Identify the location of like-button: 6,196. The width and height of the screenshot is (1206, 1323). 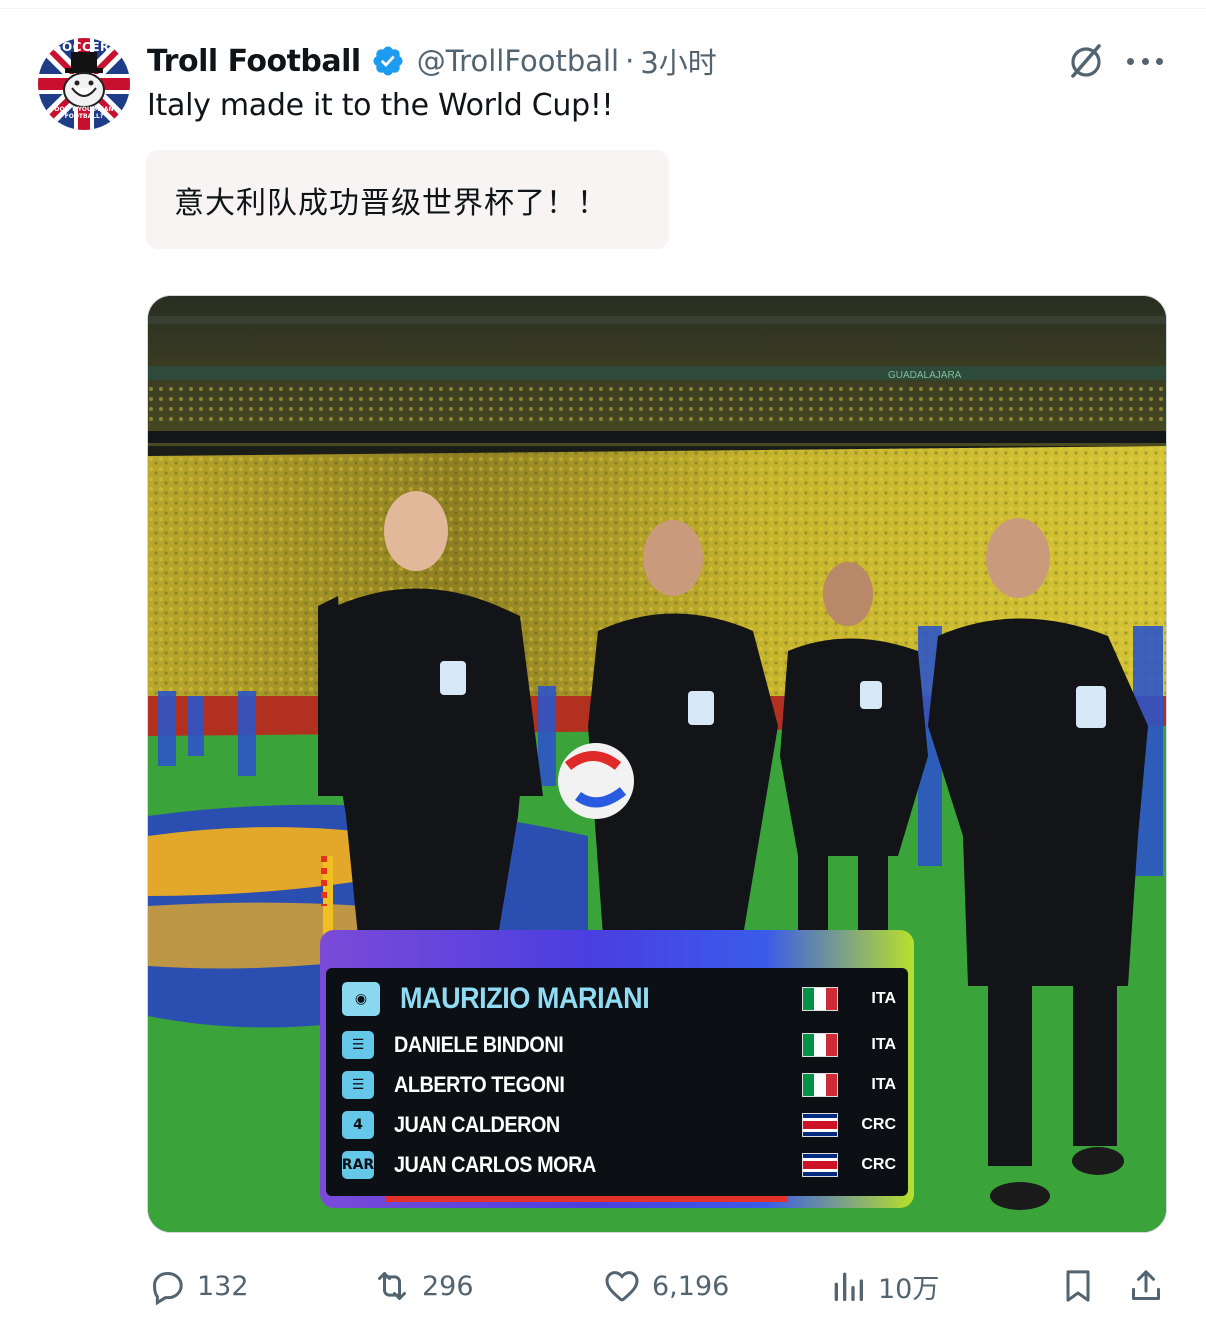
(665, 1286).